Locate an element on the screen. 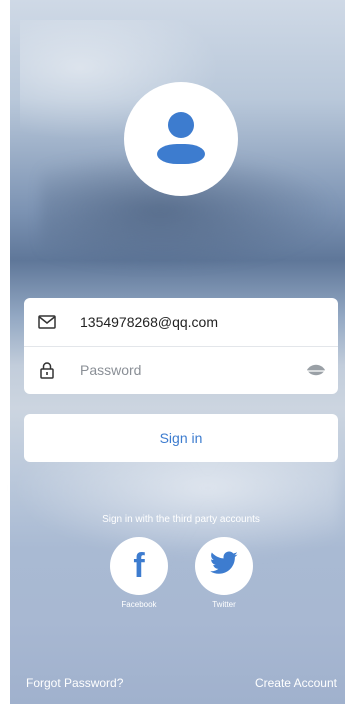 This screenshot has width=345, height=704. twitter-login-button is located at coordinates (224, 566).